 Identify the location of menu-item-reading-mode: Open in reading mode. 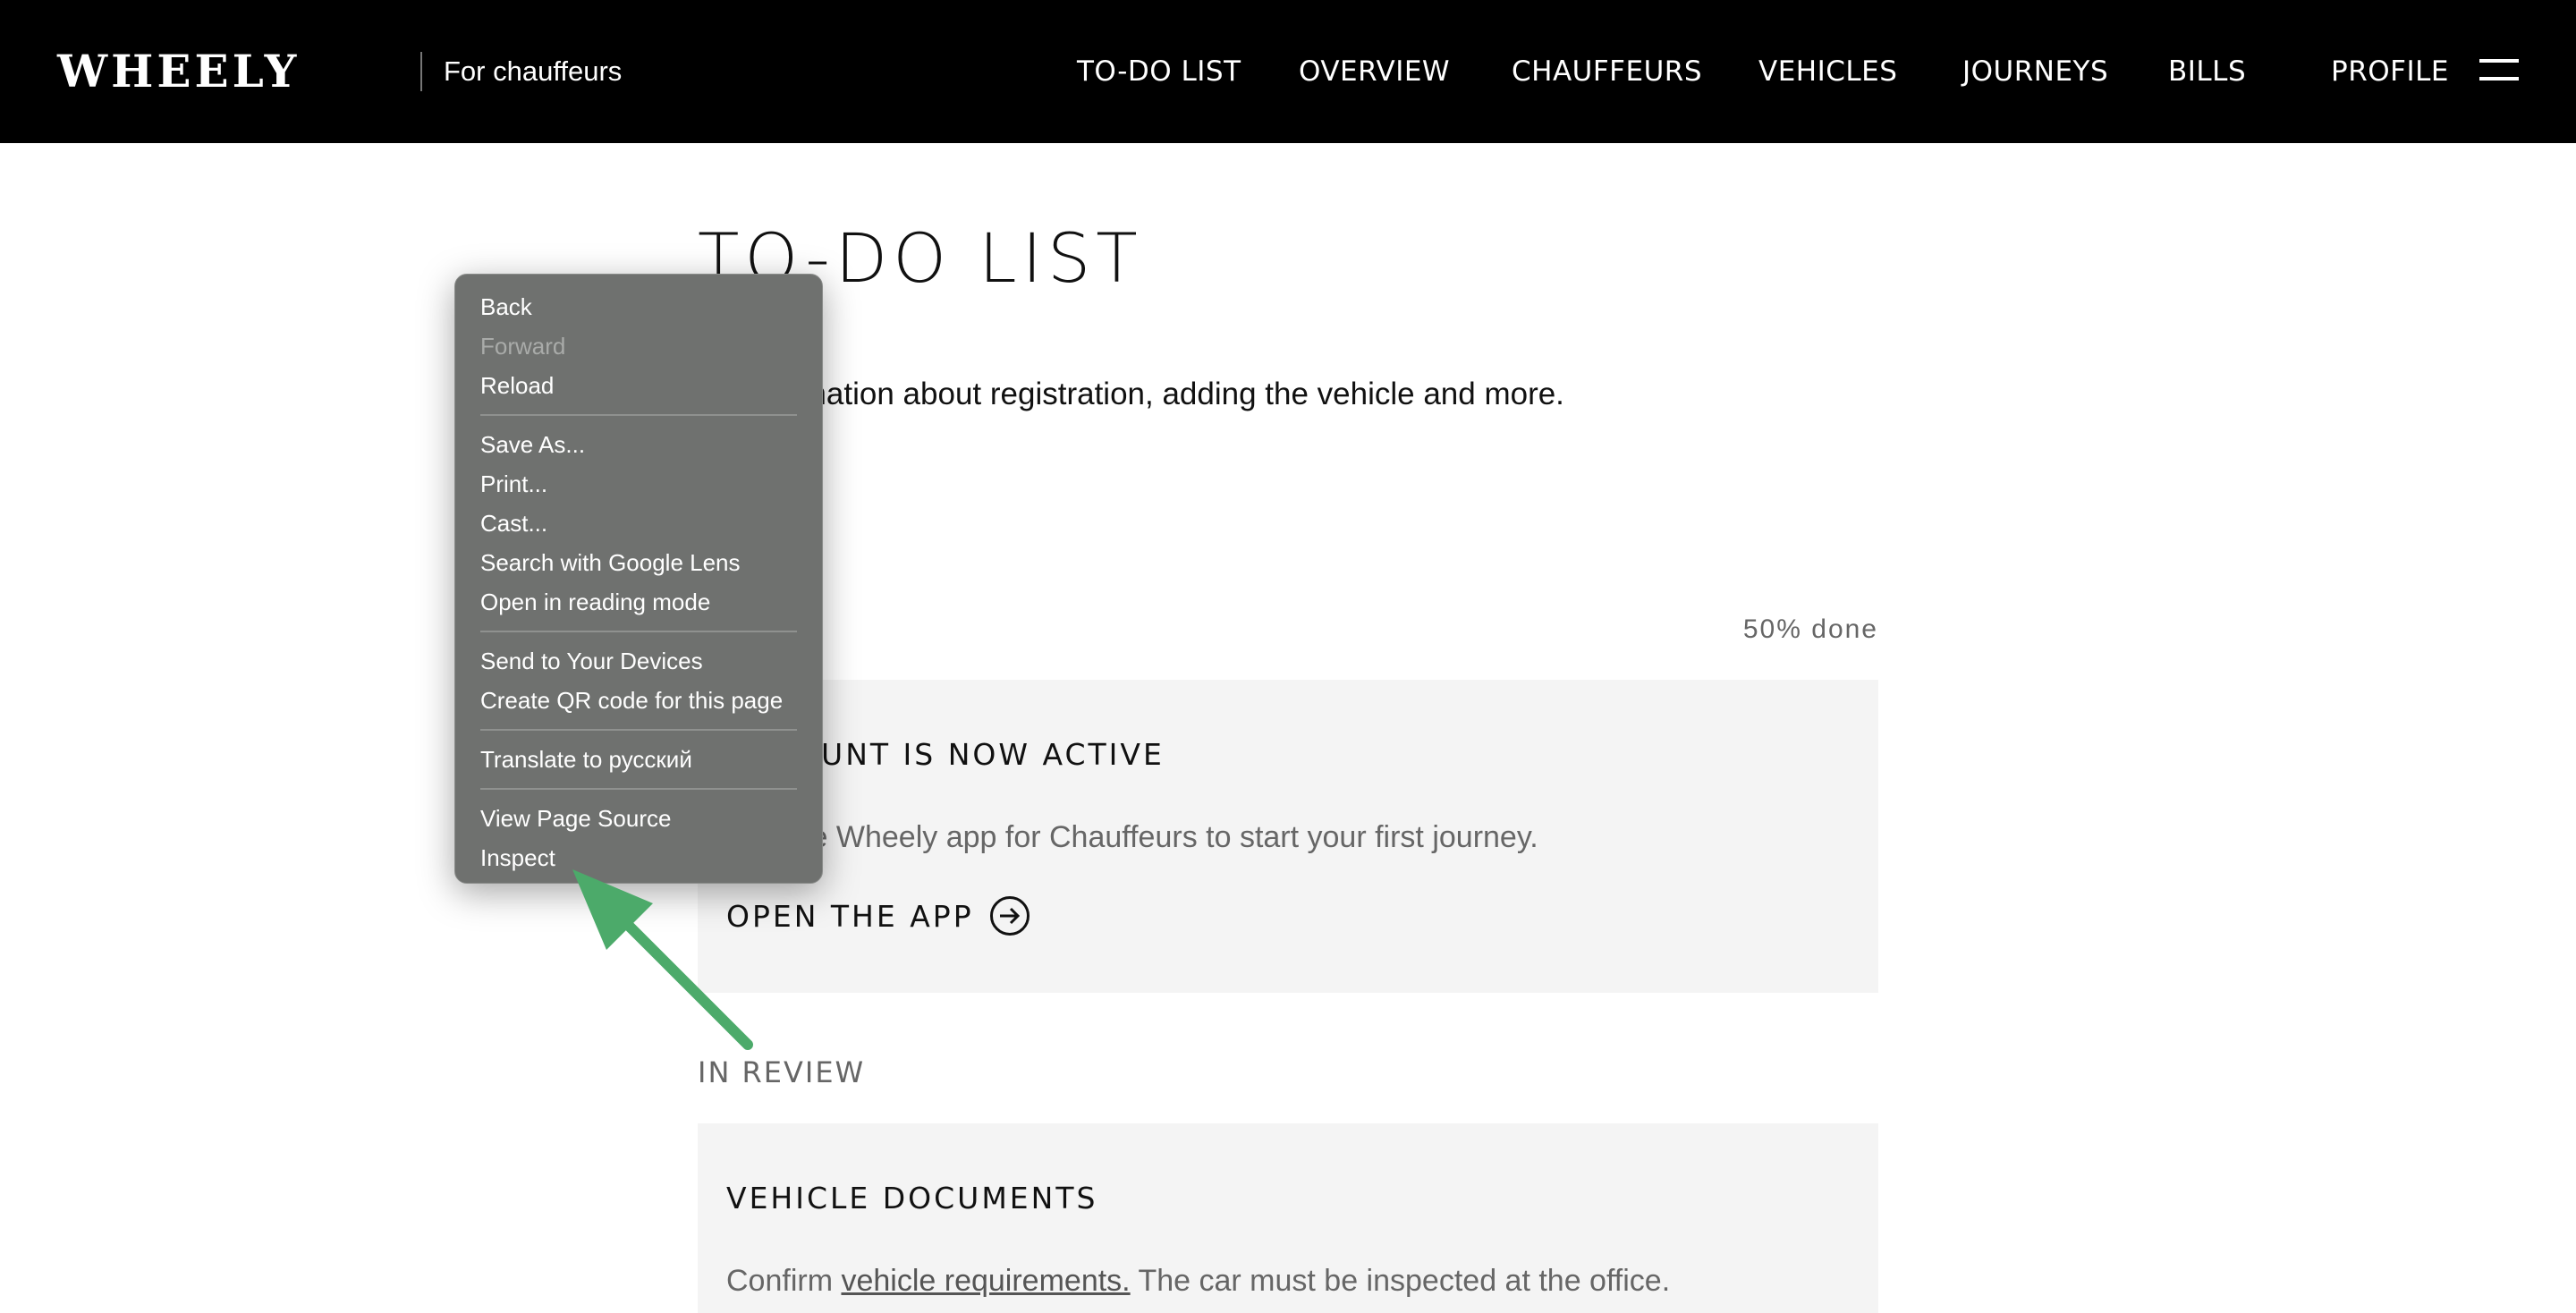
(638, 602).